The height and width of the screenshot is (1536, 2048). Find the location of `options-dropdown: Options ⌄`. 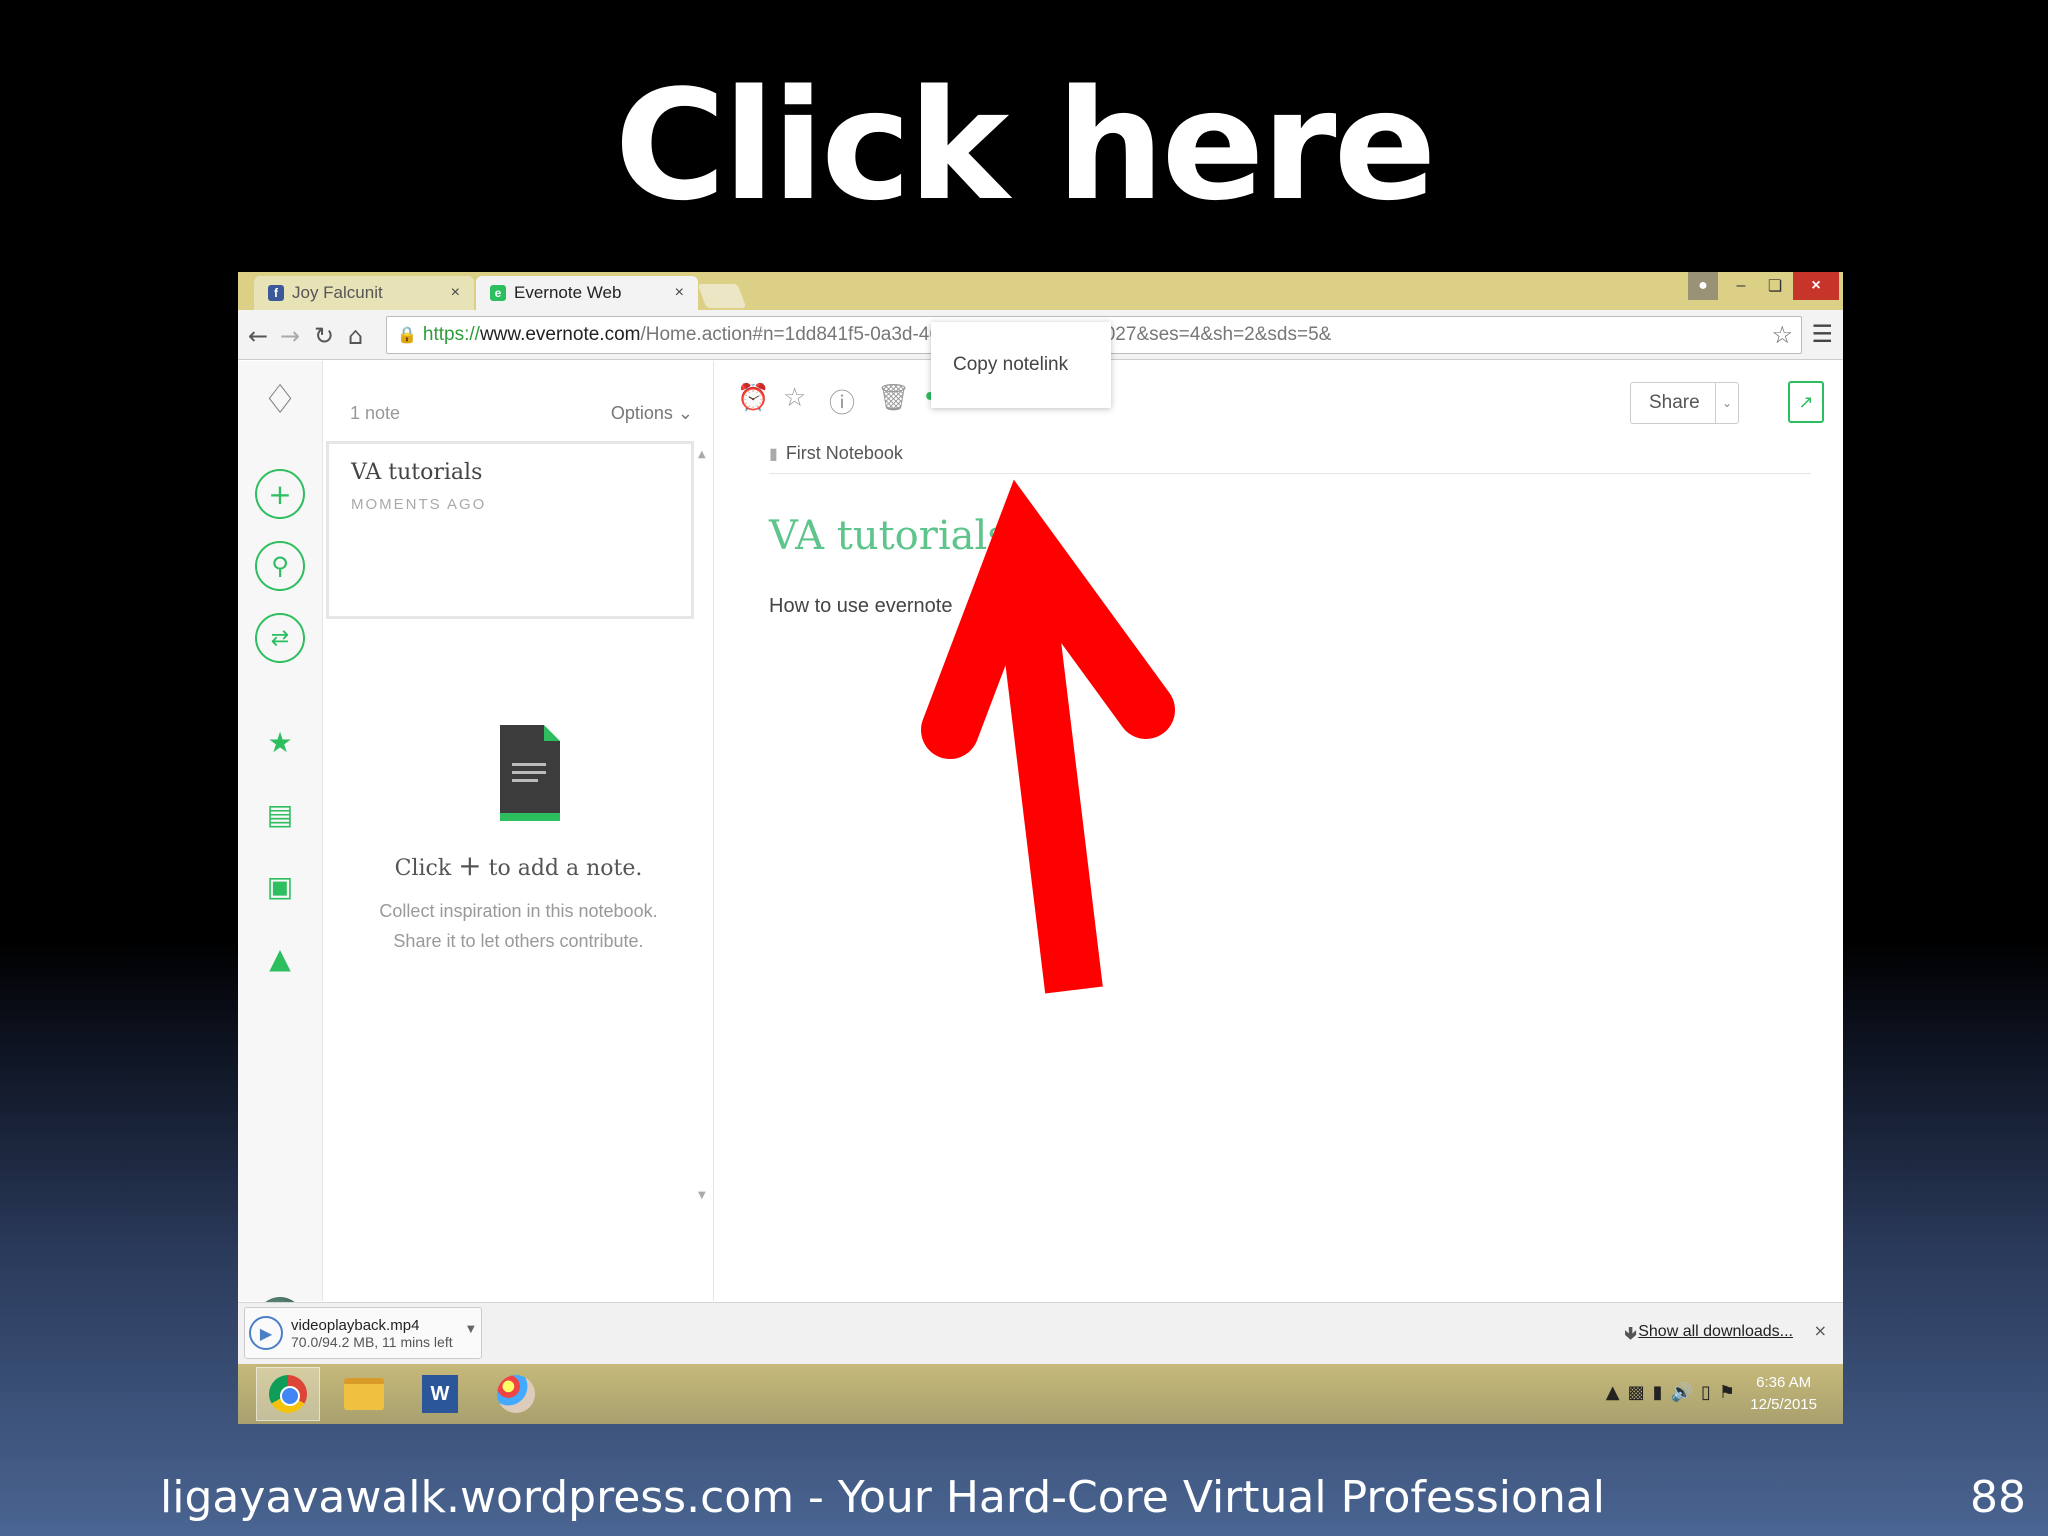

options-dropdown: Options ⌄ is located at coordinates (652, 413).